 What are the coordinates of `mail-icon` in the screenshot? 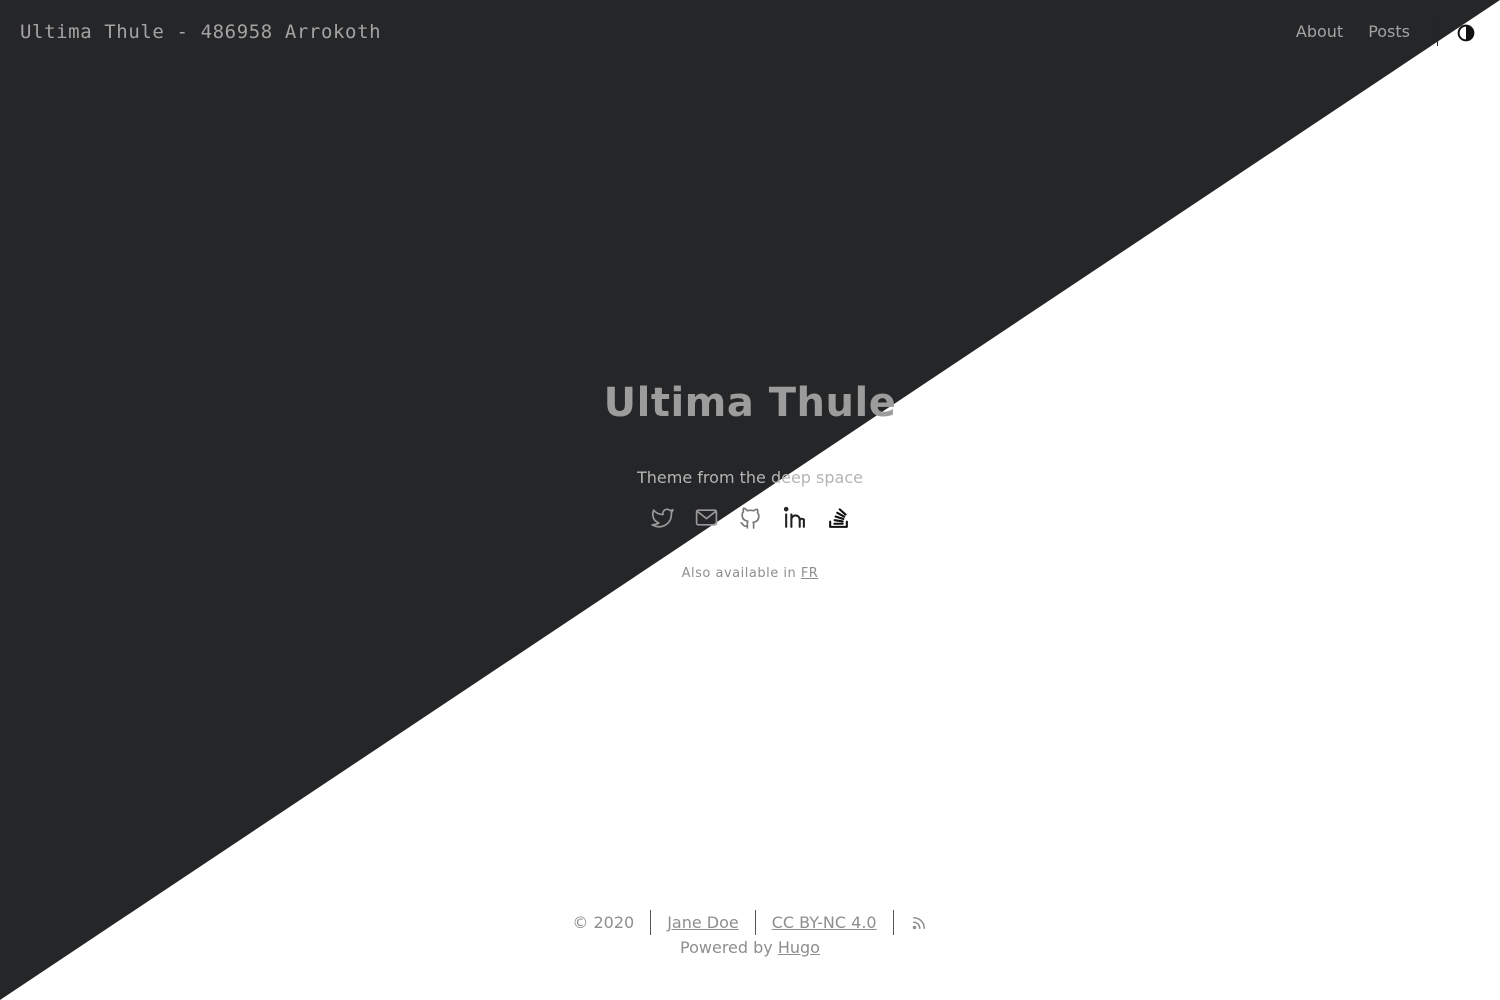 It's located at (706, 517).